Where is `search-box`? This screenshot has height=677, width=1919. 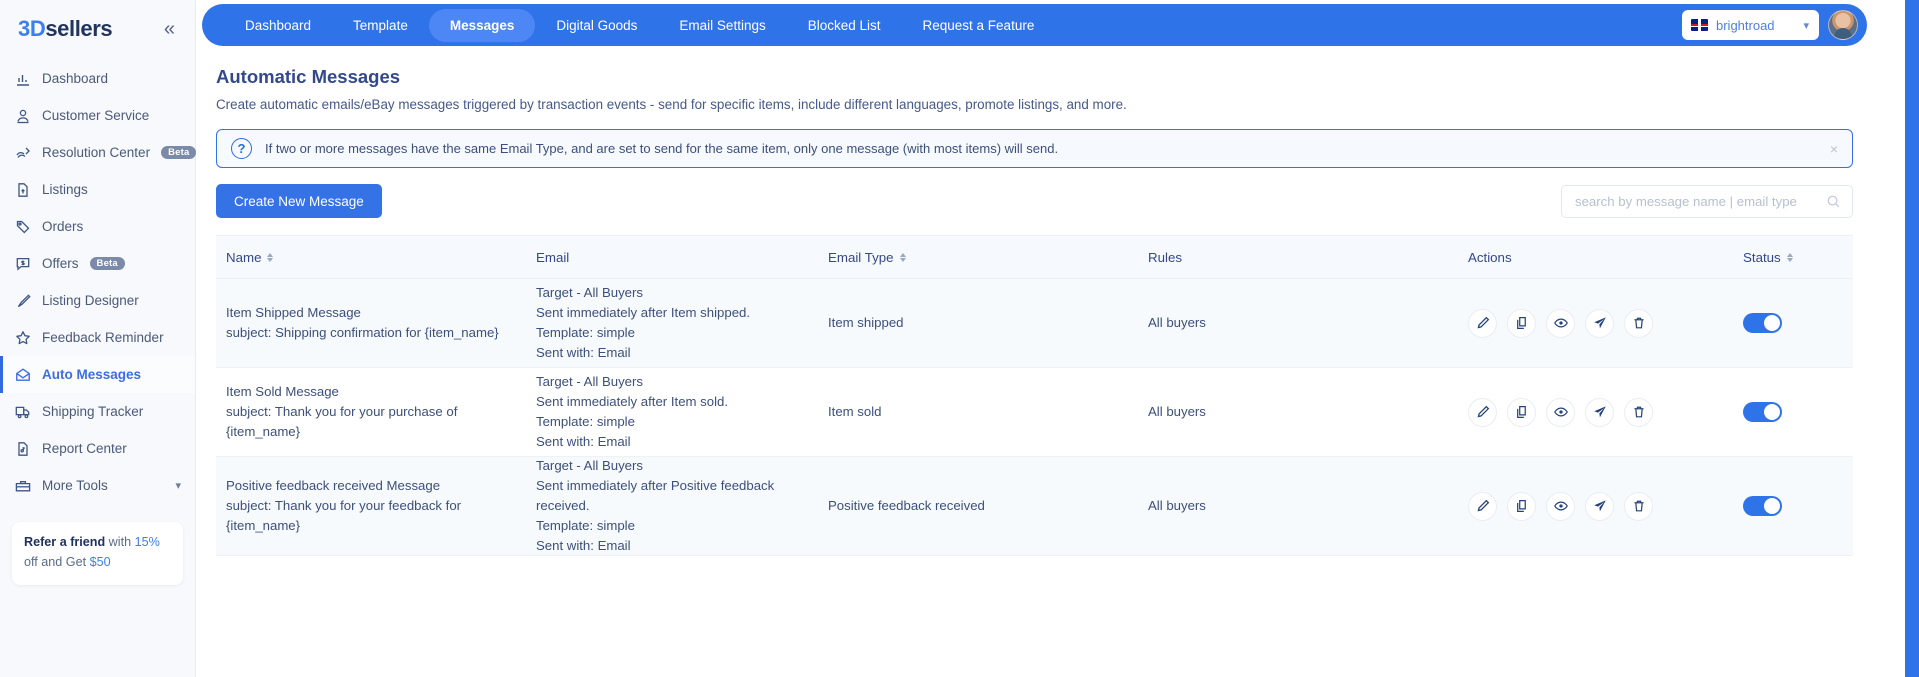
search-box is located at coordinates (1707, 201).